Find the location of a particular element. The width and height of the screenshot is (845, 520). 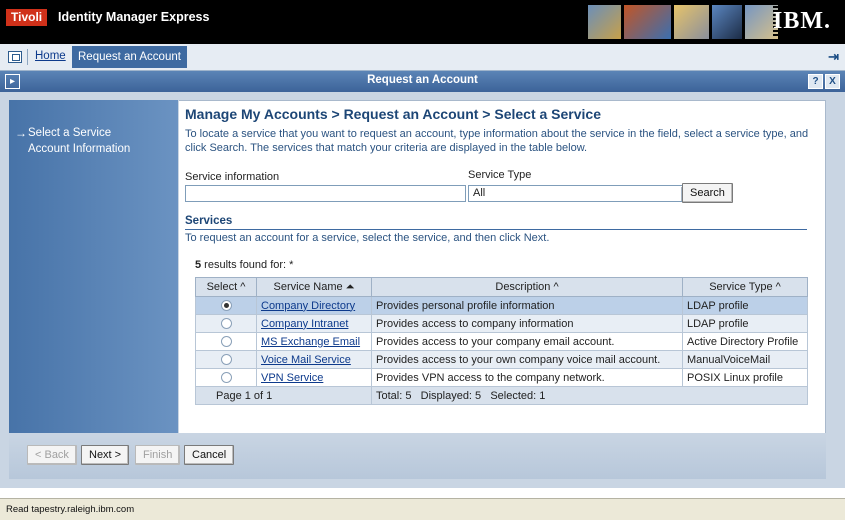

exit-icon: ⇥ is located at coordinates (833, 57).